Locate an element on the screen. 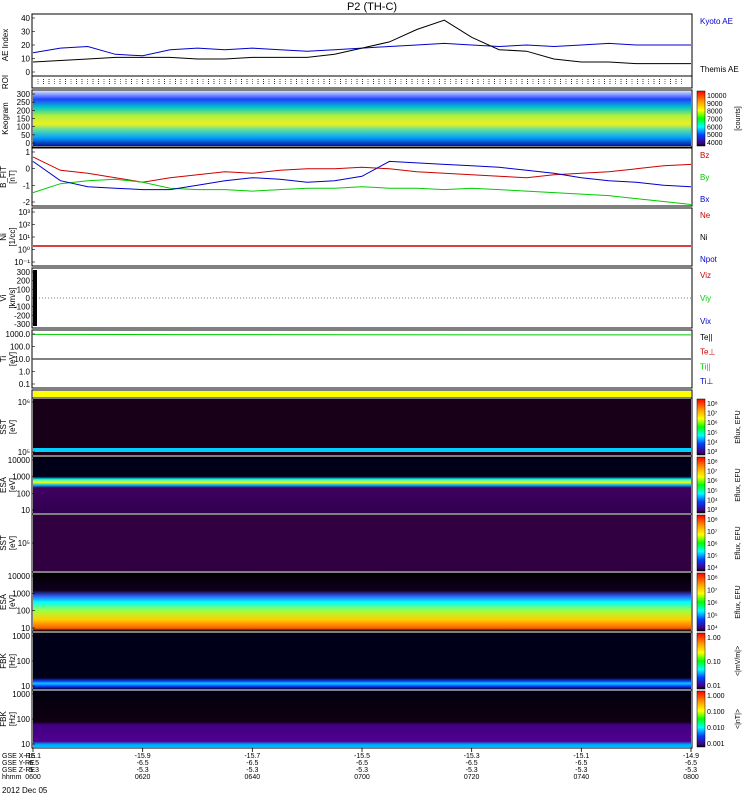 The width and height of the screenshot is (750, 805). keogram-tick-label: 0 is located at coordinates (28, 143).